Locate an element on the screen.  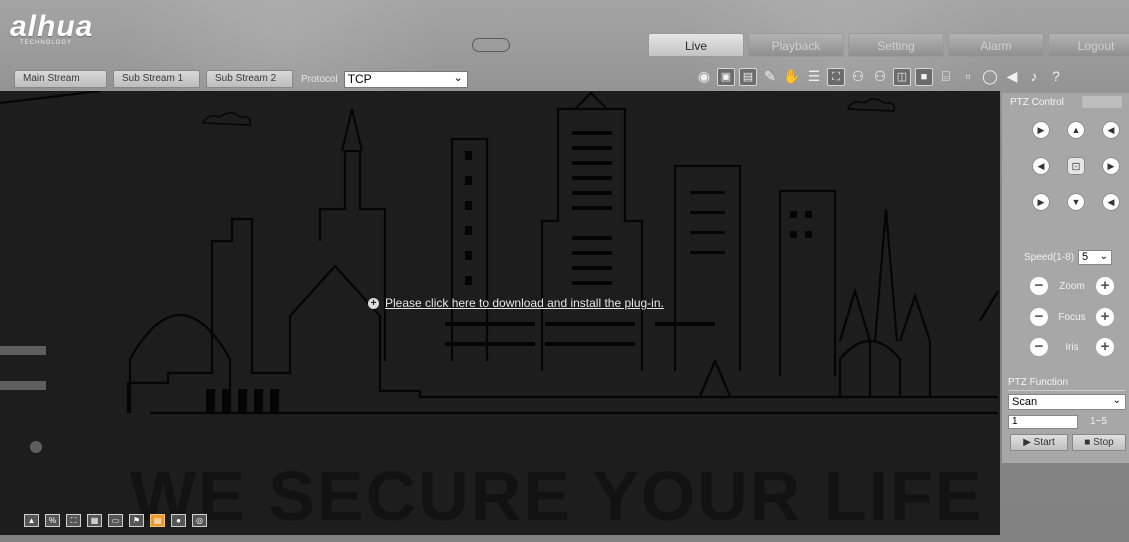
iris-control: − Iris + is located at coordinates (1072, 347).